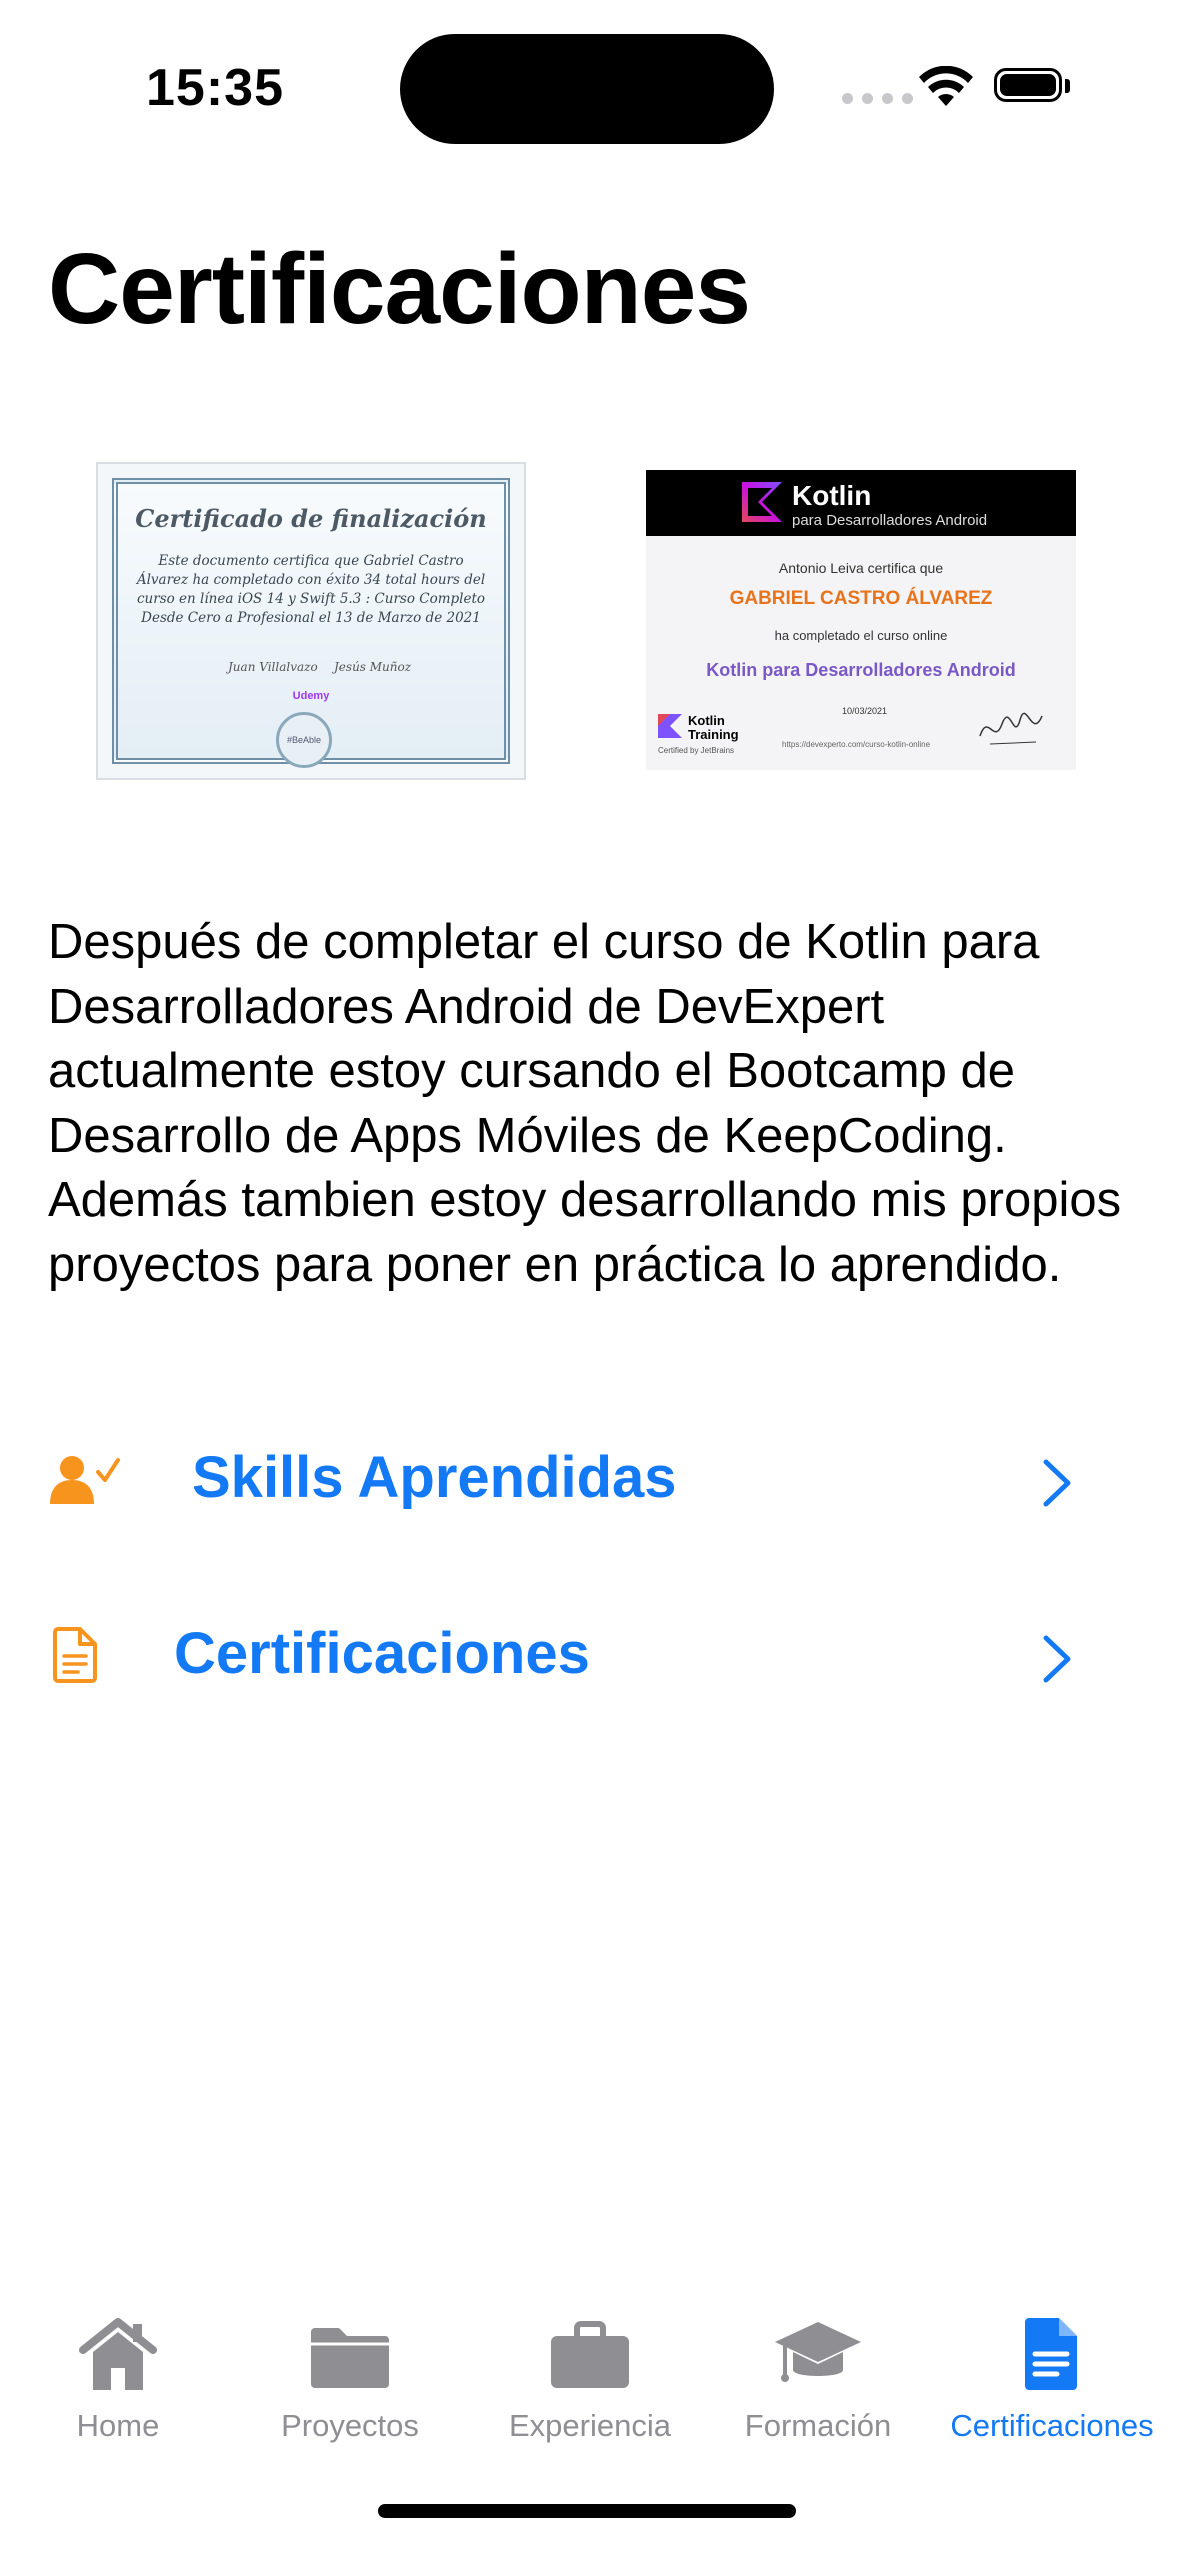 The width and height of the screenshot is (1179, 2556). Describe the element at coordinates (861, 568) in the screenshot. I see `kotlin-cert-line1: Antonio Leiva certifica que` at that location.